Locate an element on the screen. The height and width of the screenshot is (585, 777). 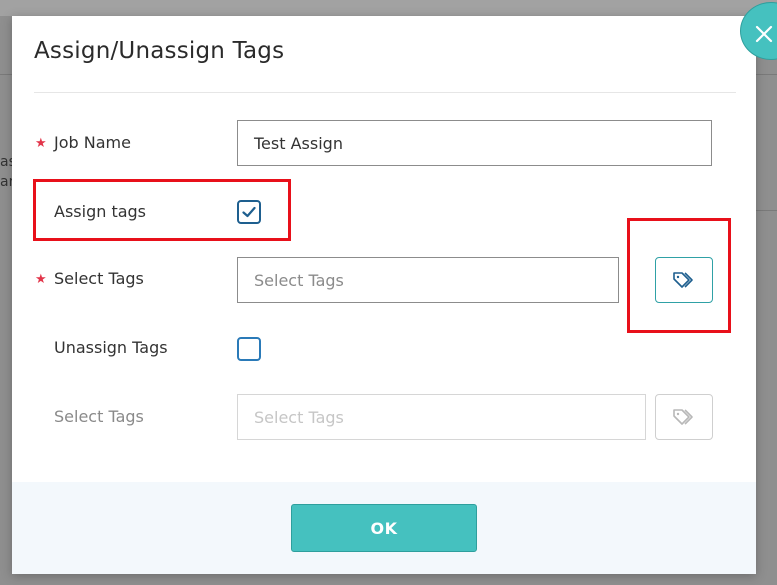
job-name-label: Job Name is located at coordinates (92, 142).